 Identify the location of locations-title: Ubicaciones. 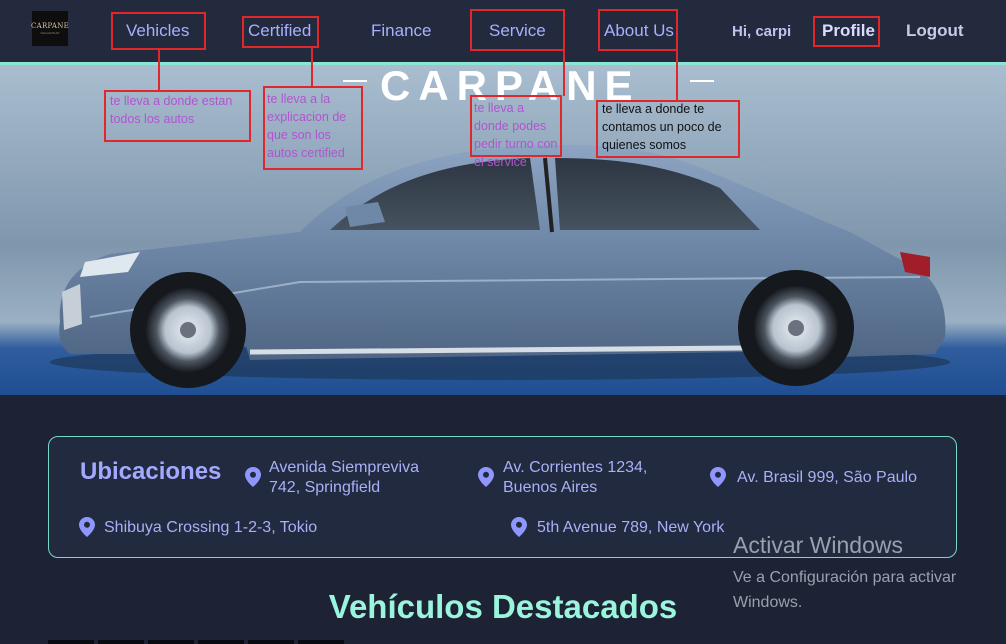
(151, 471).